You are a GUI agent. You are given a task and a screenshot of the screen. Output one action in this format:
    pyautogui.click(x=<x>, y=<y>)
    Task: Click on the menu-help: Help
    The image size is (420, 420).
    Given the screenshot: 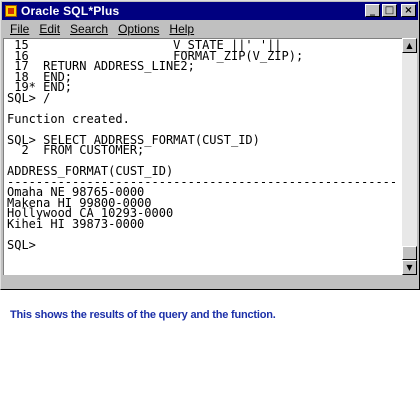 What is the action you would take?
    pyautogui.click(x=181, y=29)
    